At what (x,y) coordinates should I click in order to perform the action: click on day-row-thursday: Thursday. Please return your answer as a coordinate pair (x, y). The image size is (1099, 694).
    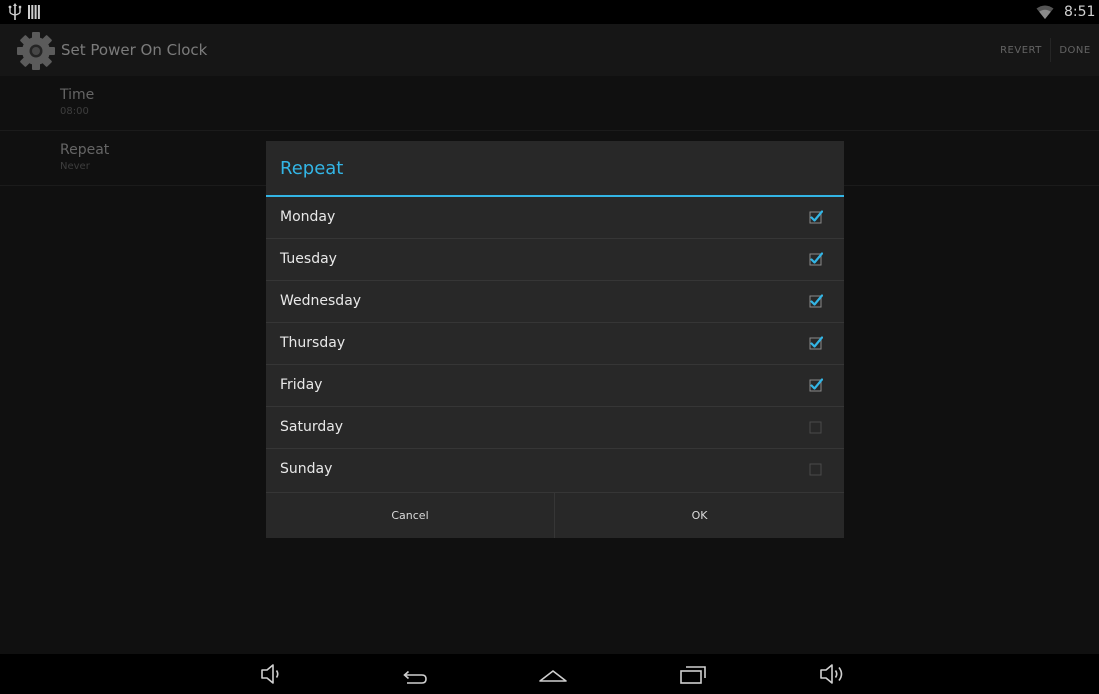
    Looking at the image, I should click on (555, 344).